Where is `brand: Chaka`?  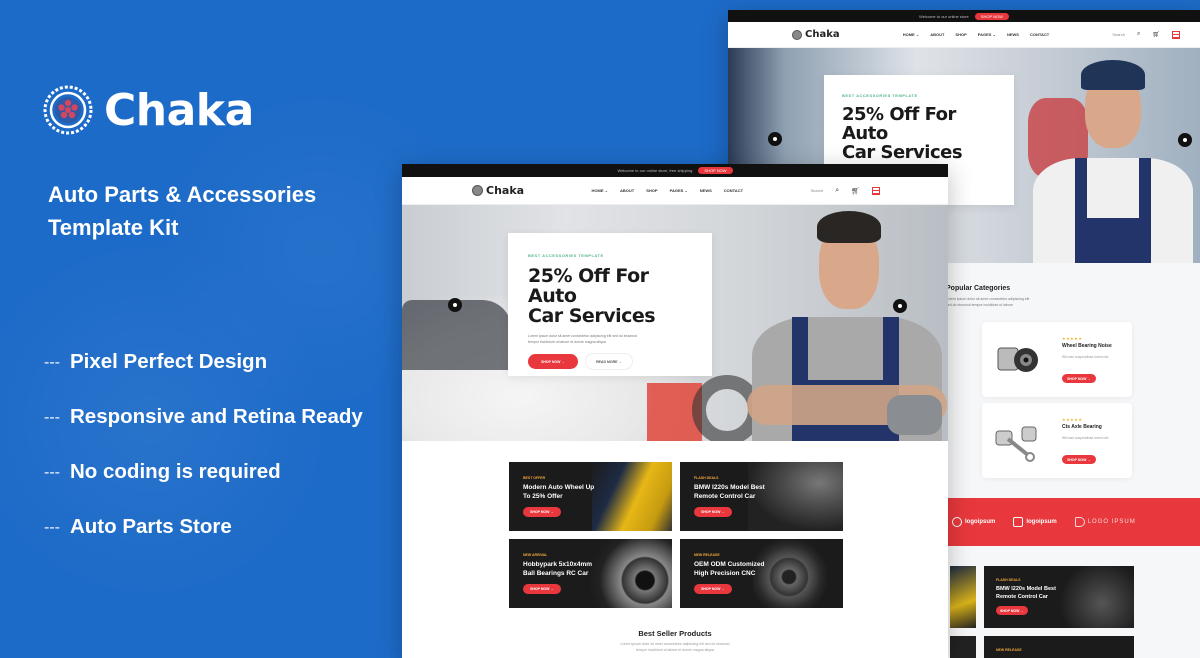 brand: Chaka is located at coordinates (148, 110).